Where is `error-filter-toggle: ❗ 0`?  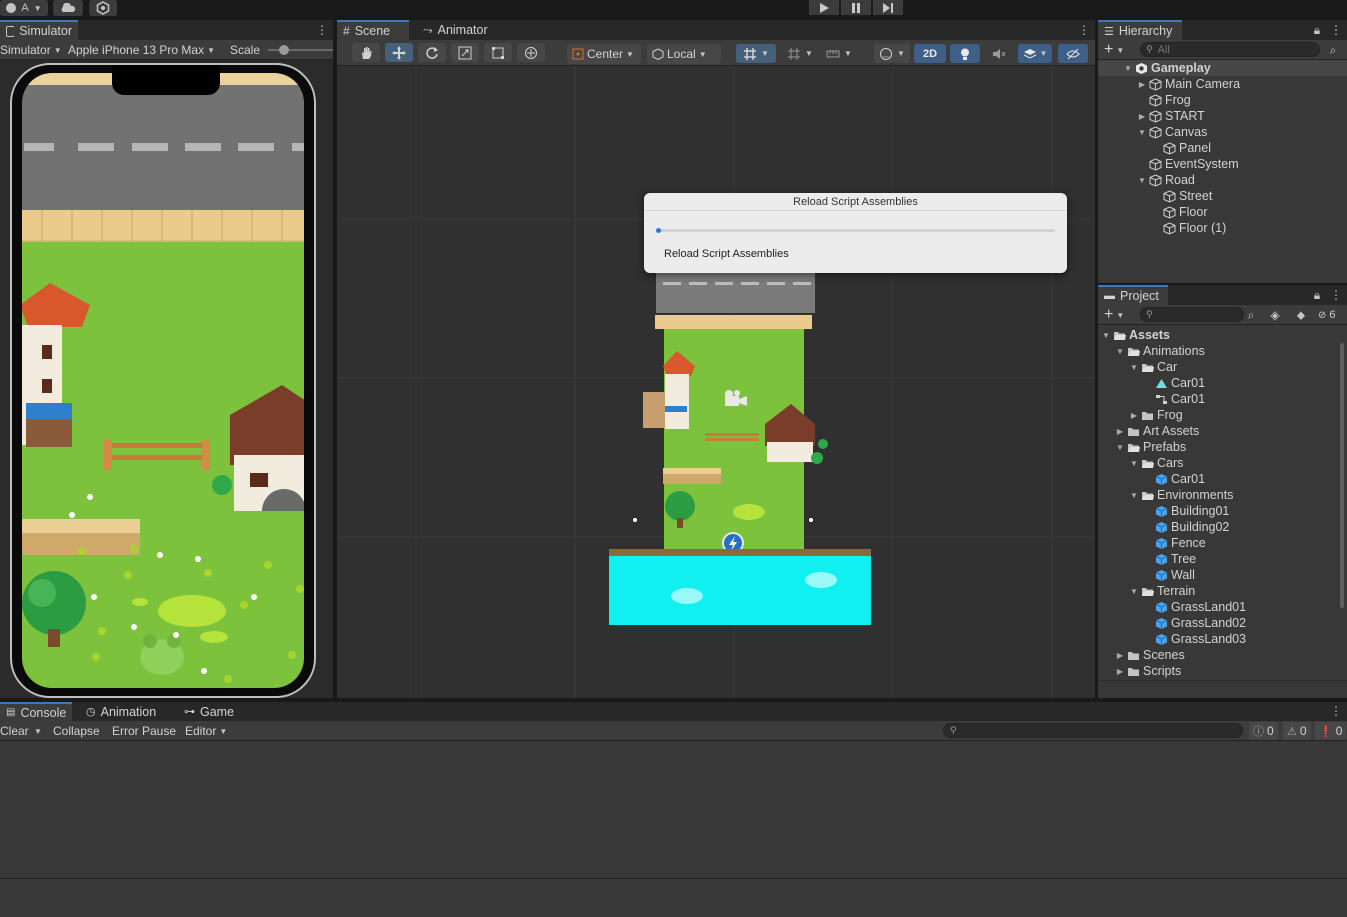 error-filter-toggle: ❗ 0 is located at coordinates (1331, 731).